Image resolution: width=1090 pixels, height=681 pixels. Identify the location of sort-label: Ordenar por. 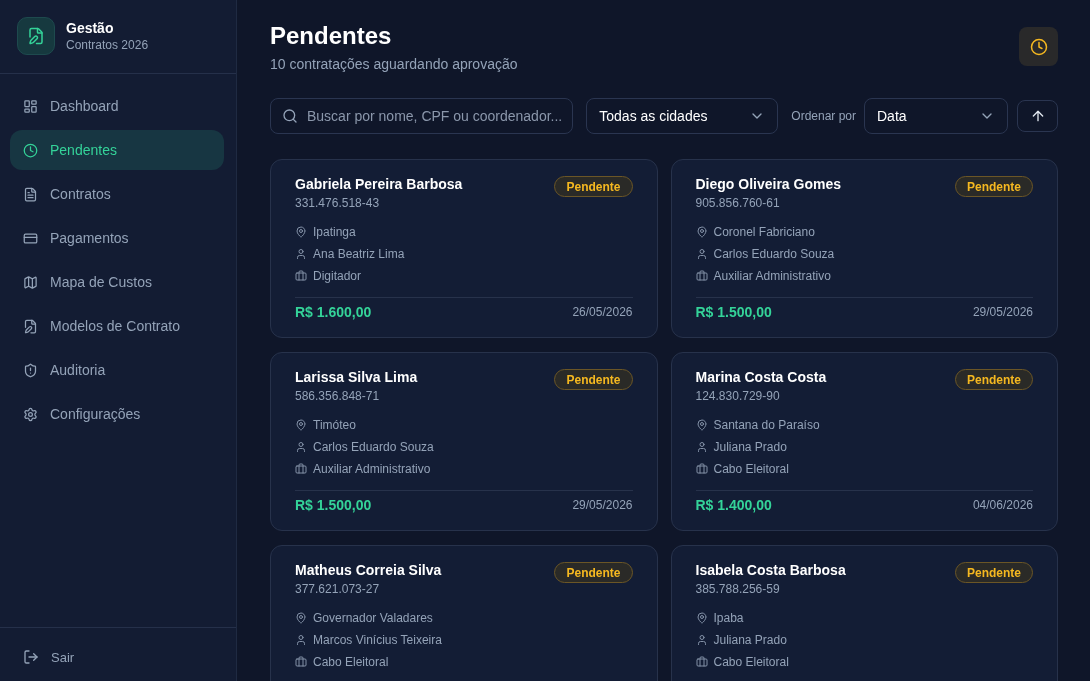
(823, 116).